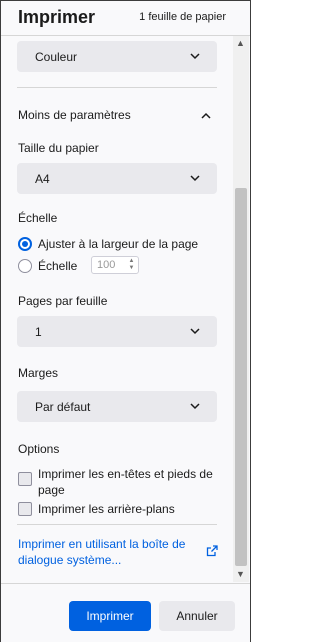 This screenshot has width=320, height=642. I want to click on headers-footers-label-line2: page, so click(51, 490).